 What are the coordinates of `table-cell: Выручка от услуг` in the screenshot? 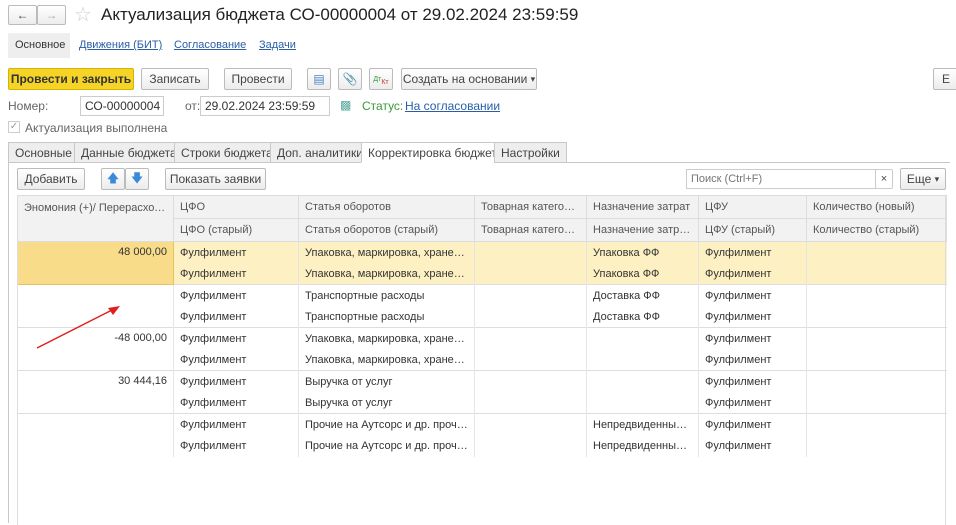 It's located at (386, 403).